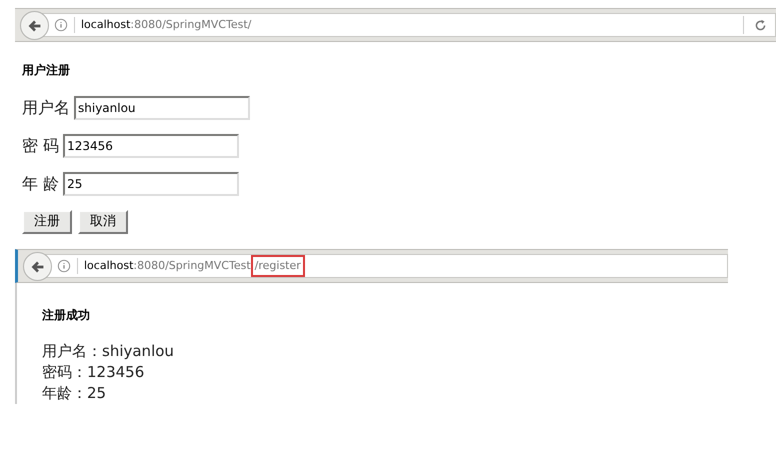  Describe the element at coordinates (75, 393) in the screenshot. I see `result-line: 年龄：25` at that location.